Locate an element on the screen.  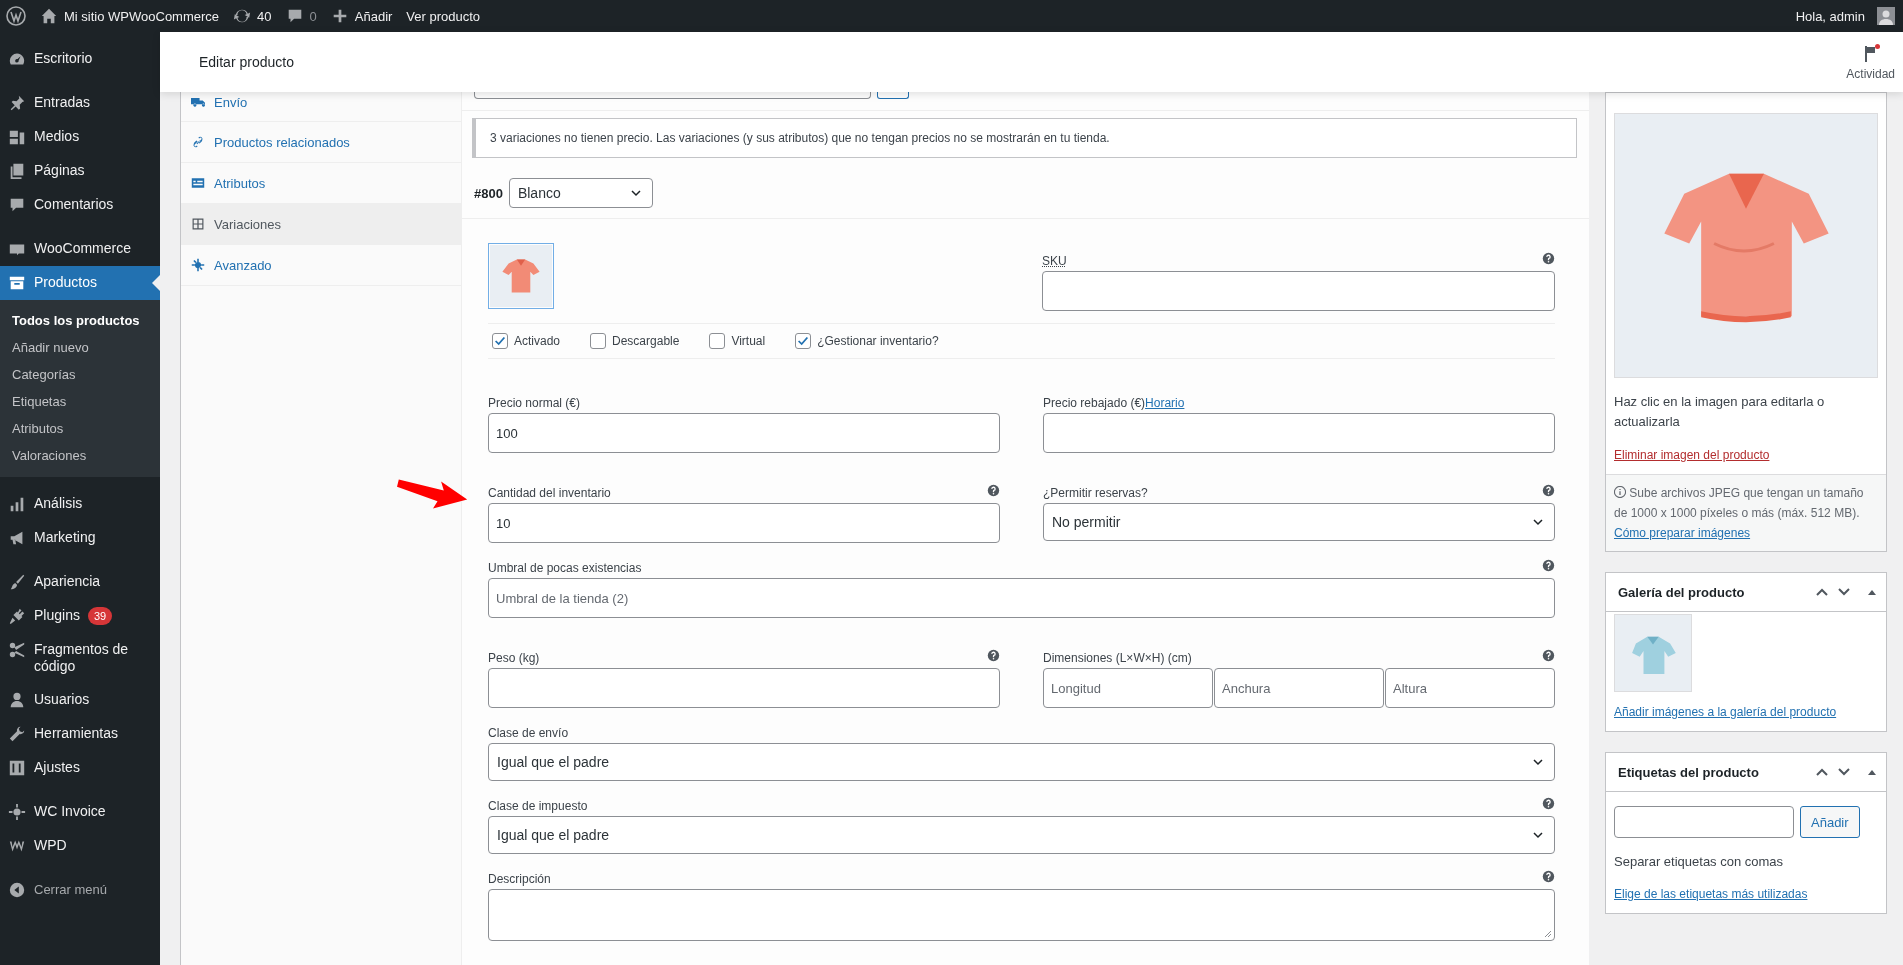
menu-item: Comentarios is located at coordinates (80, 205).